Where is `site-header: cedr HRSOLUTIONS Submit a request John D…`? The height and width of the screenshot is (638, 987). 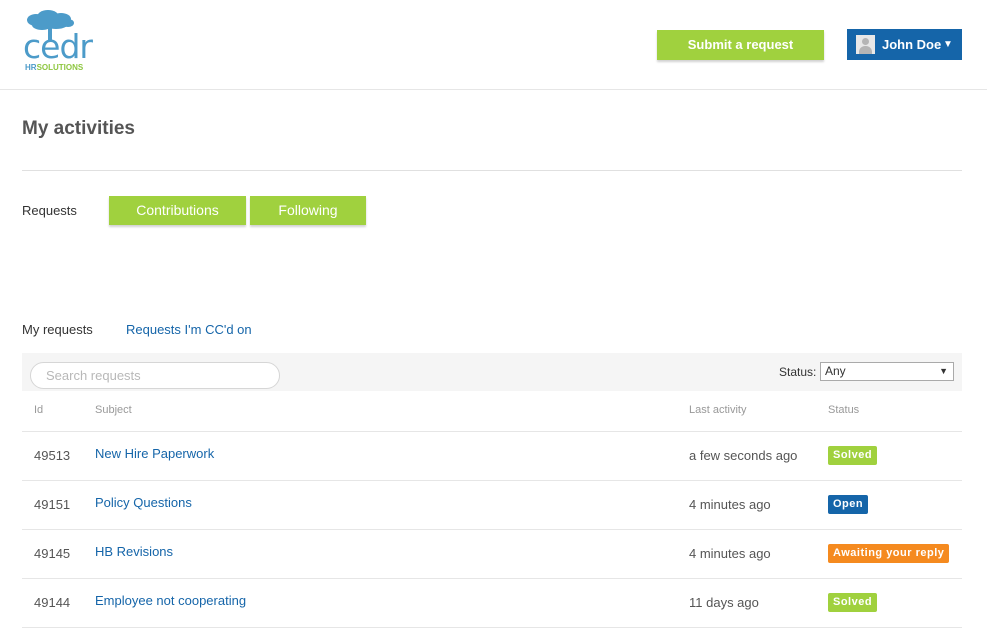 site-header: cedr HRSOLUTIONS Submit a request John D… is located at coordinates (493, 45).